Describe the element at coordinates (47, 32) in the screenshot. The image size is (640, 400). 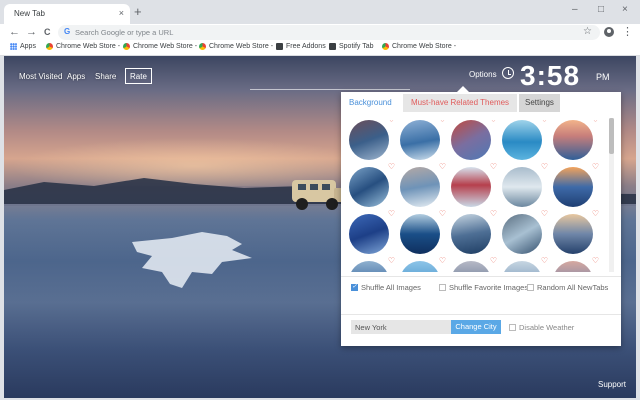
I see `reload-icon: C` at that location.